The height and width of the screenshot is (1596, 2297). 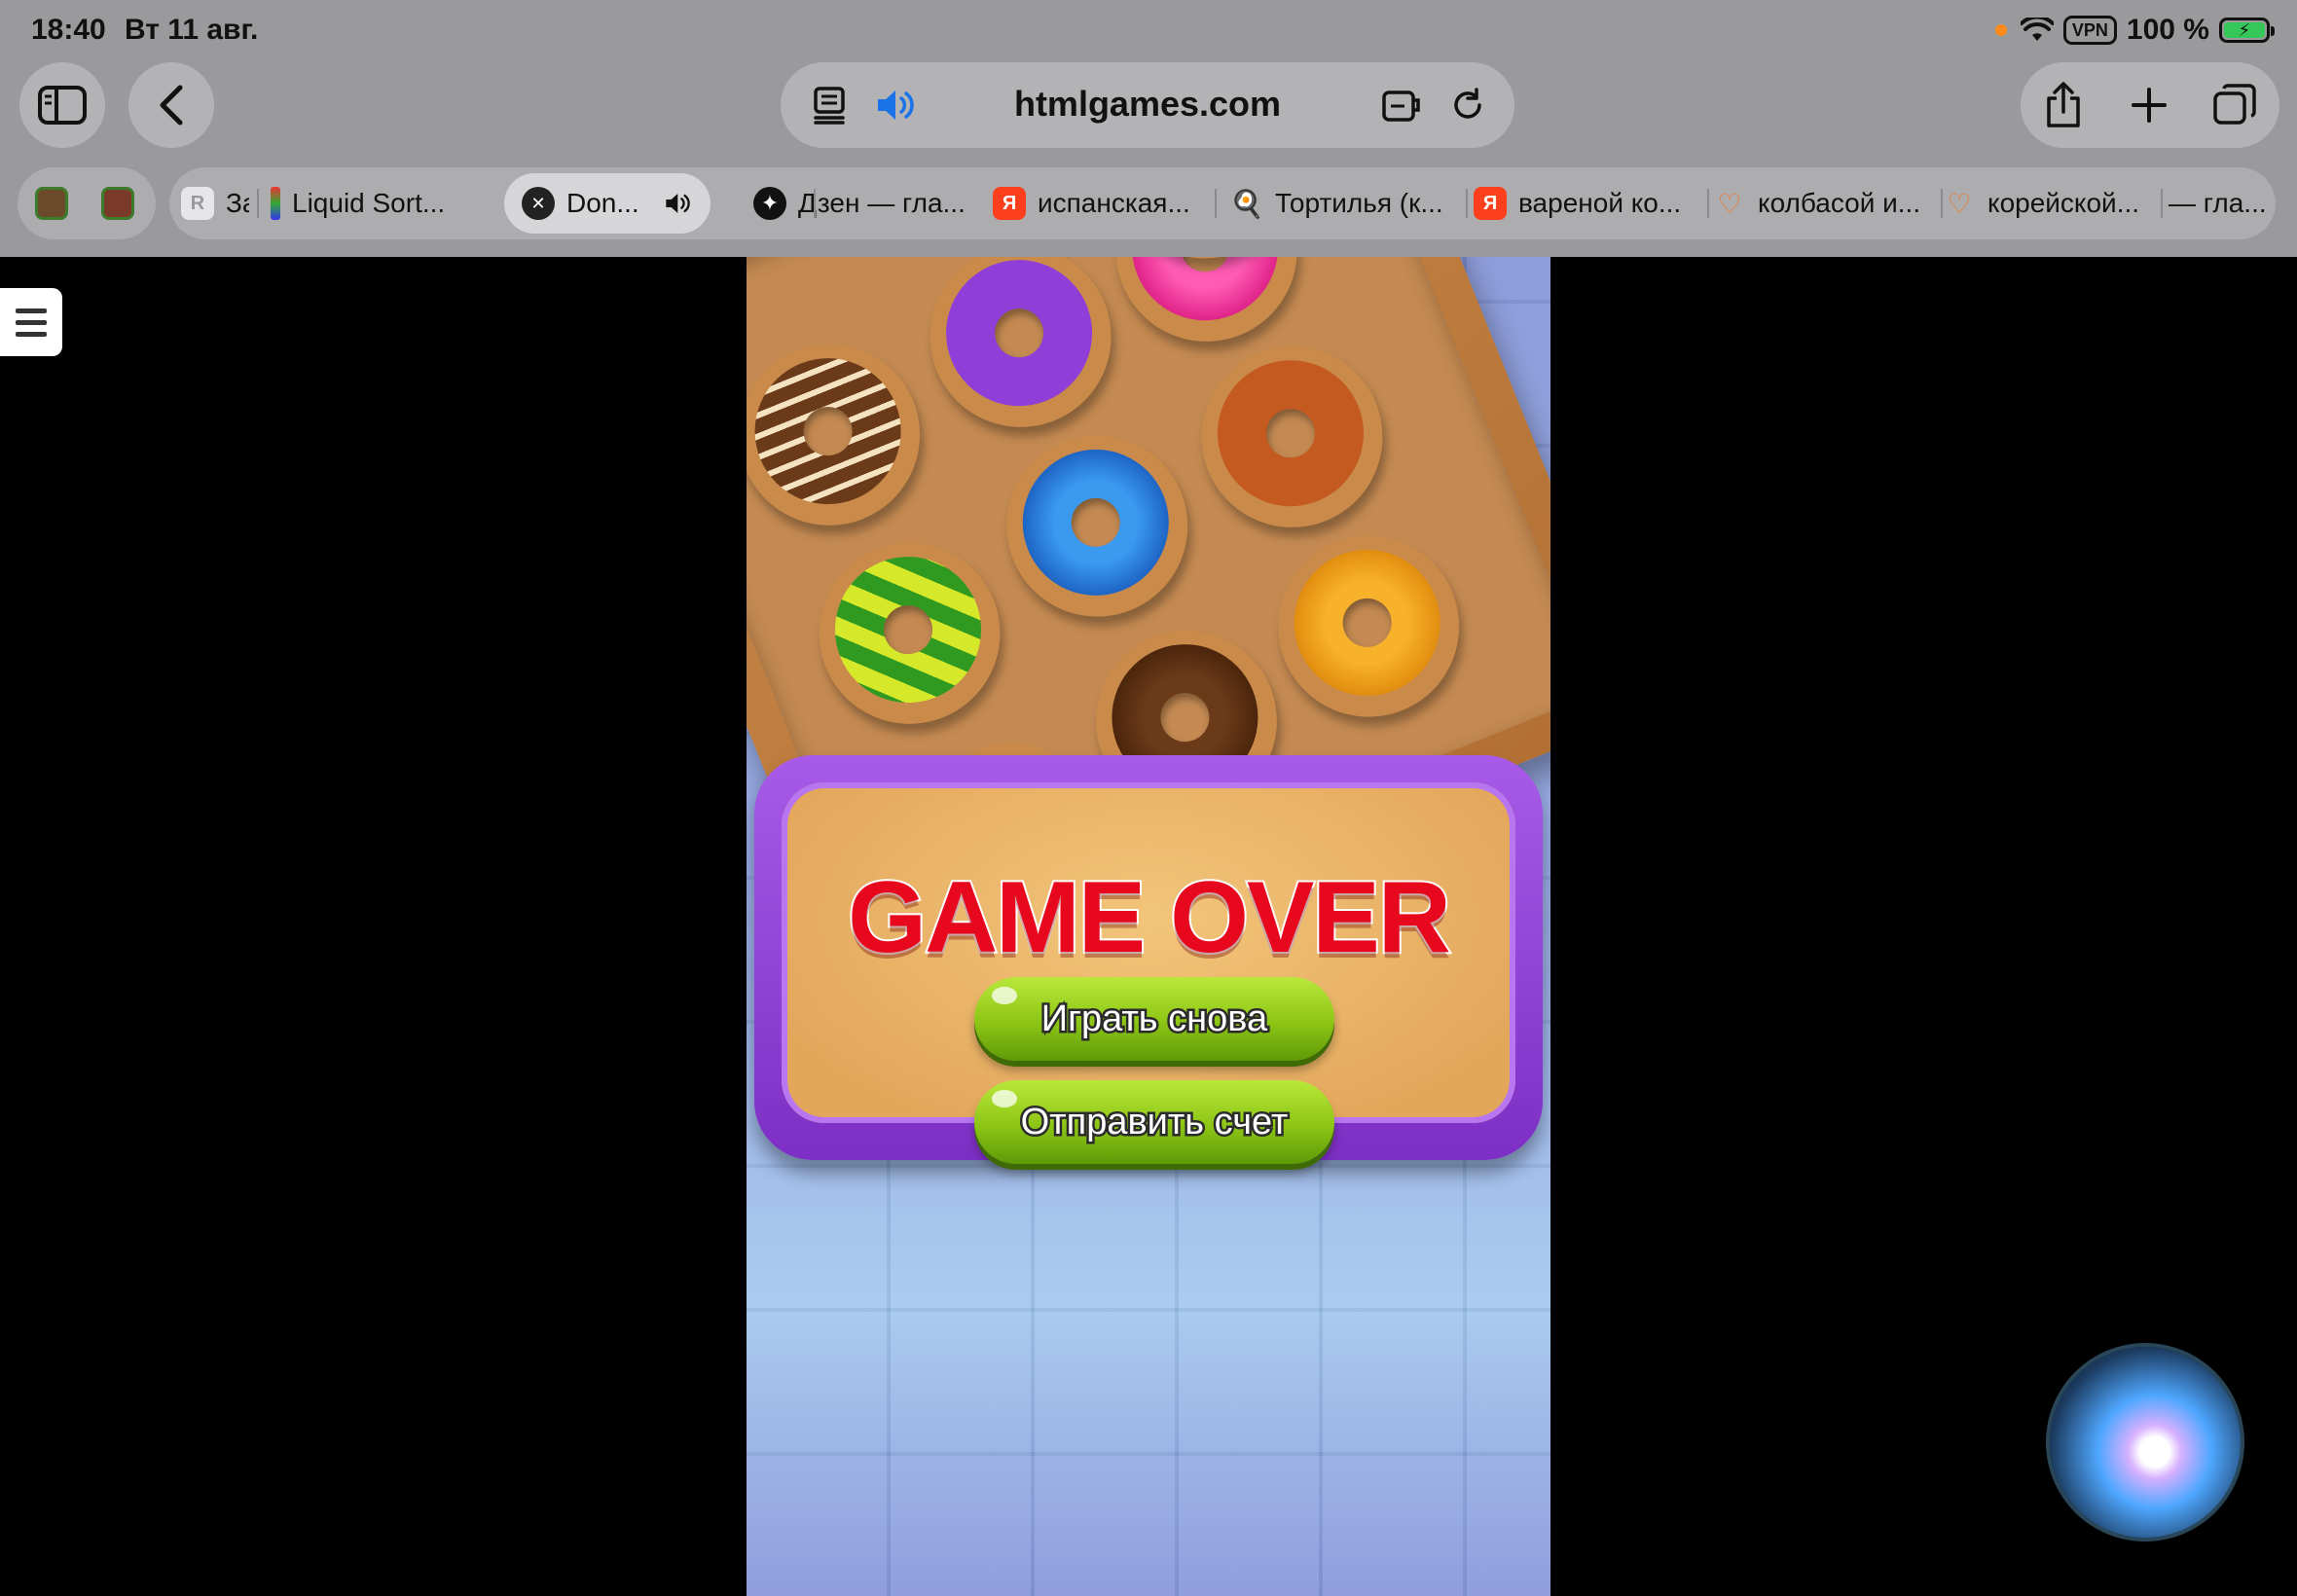 What do you see at coordinates (2037, 30) in the screenshot?
I see `wifi-icon` at bounding box center [2037, 30].